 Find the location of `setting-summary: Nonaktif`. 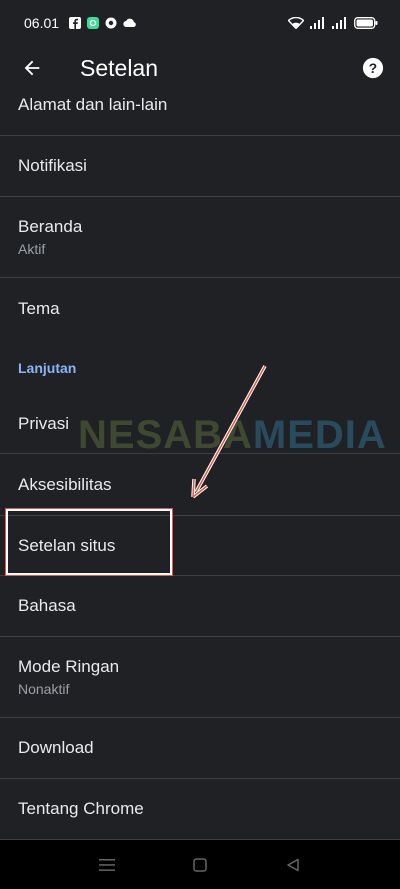

setting-summary: Nonaktif is located at coordinates (44, 689).